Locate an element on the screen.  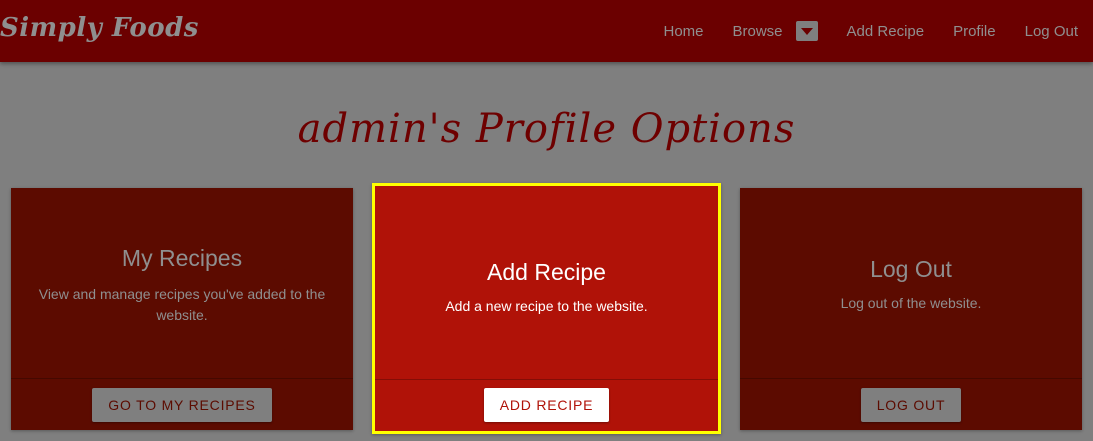
card-title: My Recipes is located at coordinates (182, 258).